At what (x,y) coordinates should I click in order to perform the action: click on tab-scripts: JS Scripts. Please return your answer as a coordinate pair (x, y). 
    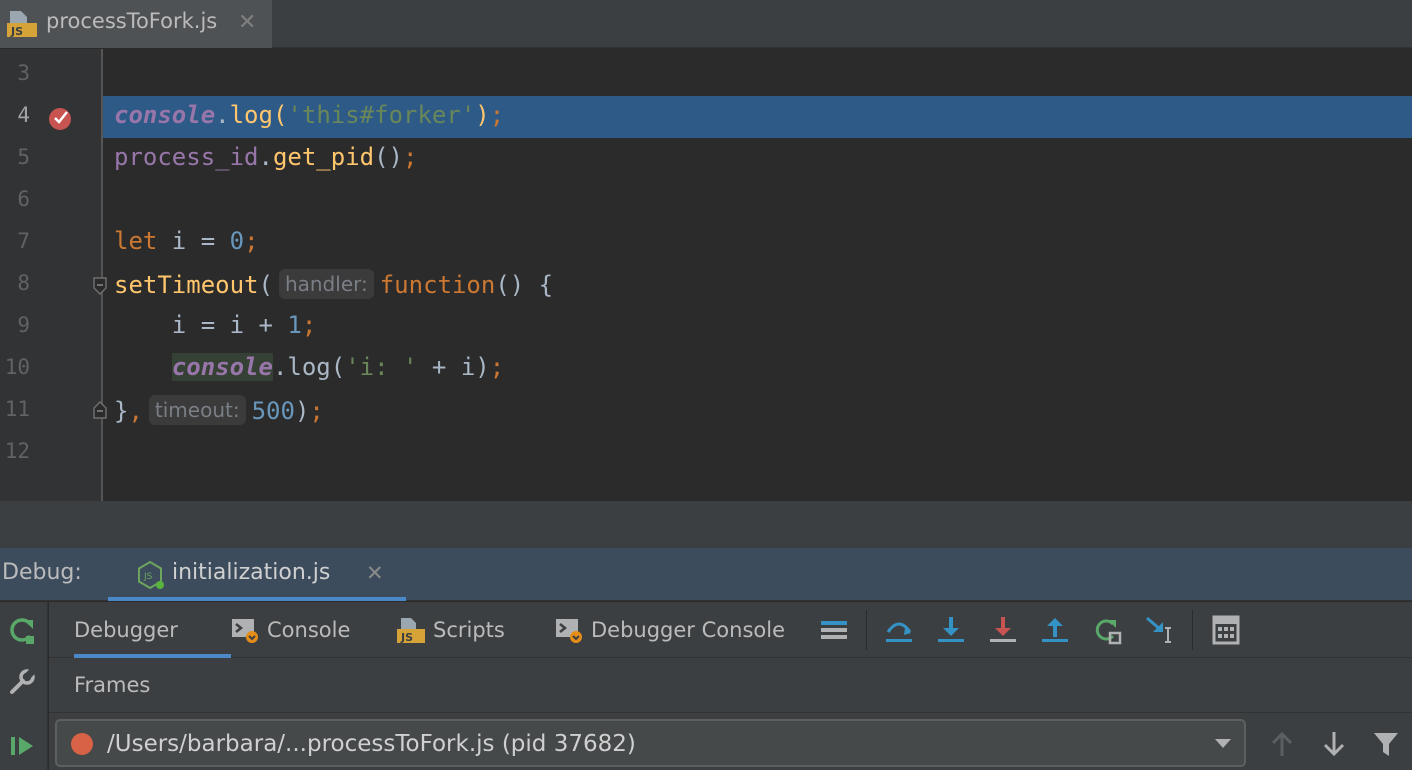
    Looking at the image, I should click on (451, 630).